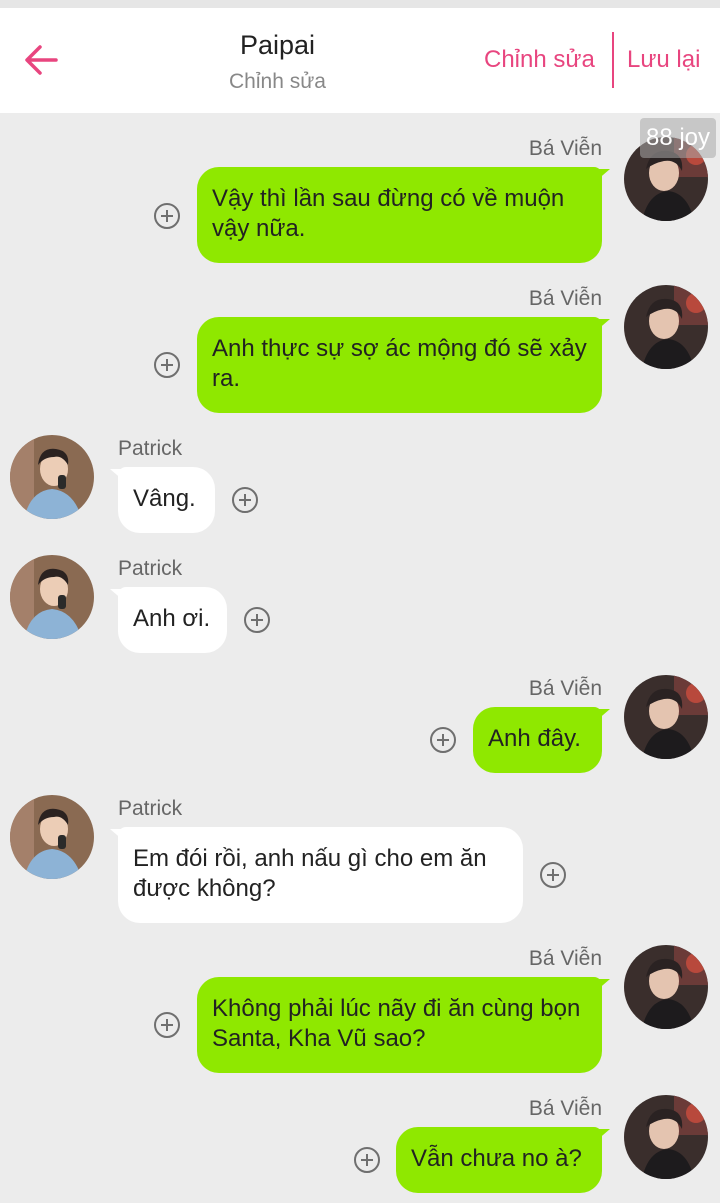 The image size is (720, 1203). Describe the element at coordinates (360, 486) in the screenshot. I see `chat-message: Patrick Vâng.` at that location.